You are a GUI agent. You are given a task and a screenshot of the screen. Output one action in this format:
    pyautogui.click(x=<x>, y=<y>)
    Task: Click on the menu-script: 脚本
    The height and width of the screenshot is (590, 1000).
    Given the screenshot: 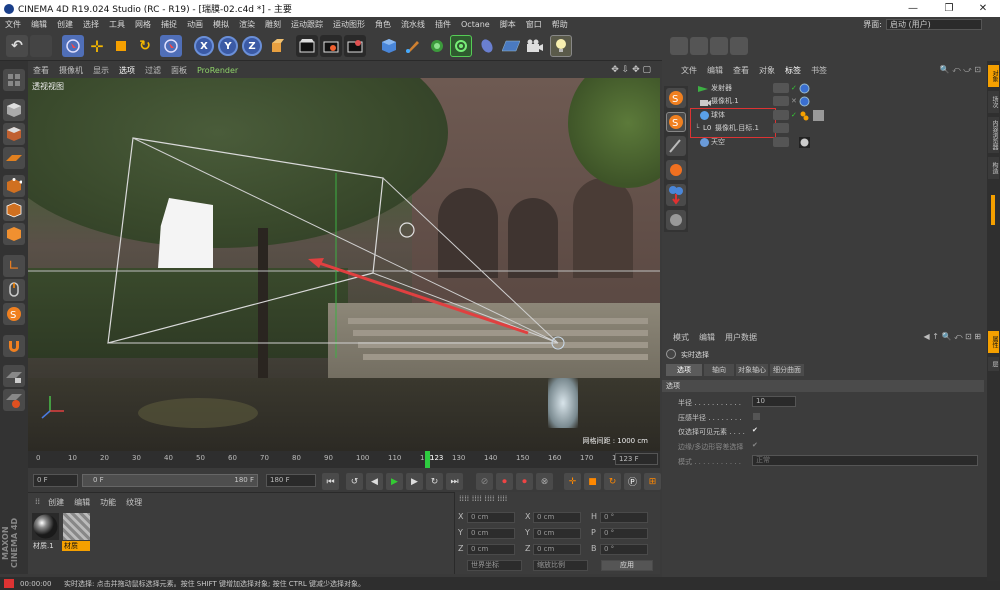 What is the action you would take?
    pyautogui.click(x=508, y=24)
    